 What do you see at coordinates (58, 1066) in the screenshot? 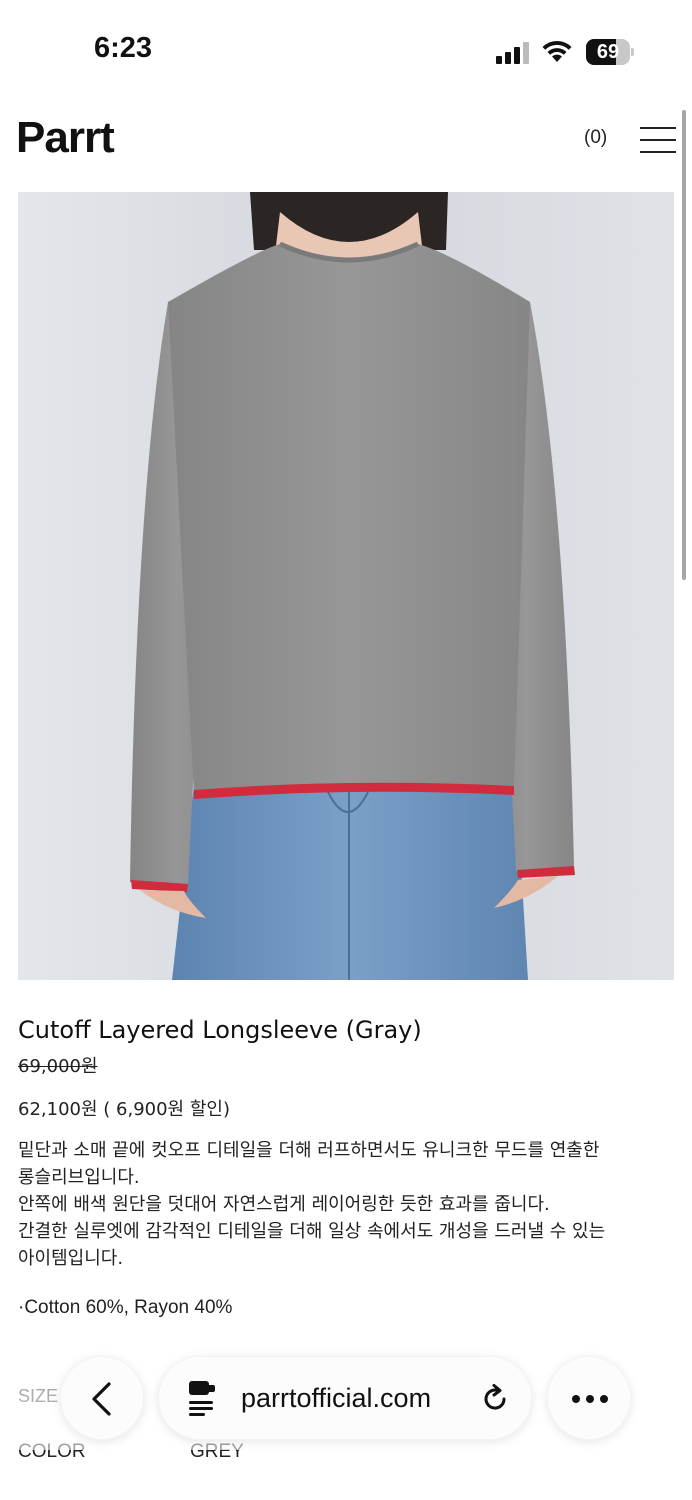
I see `original-price: 69,000원` at bounding box center [58, 1066].